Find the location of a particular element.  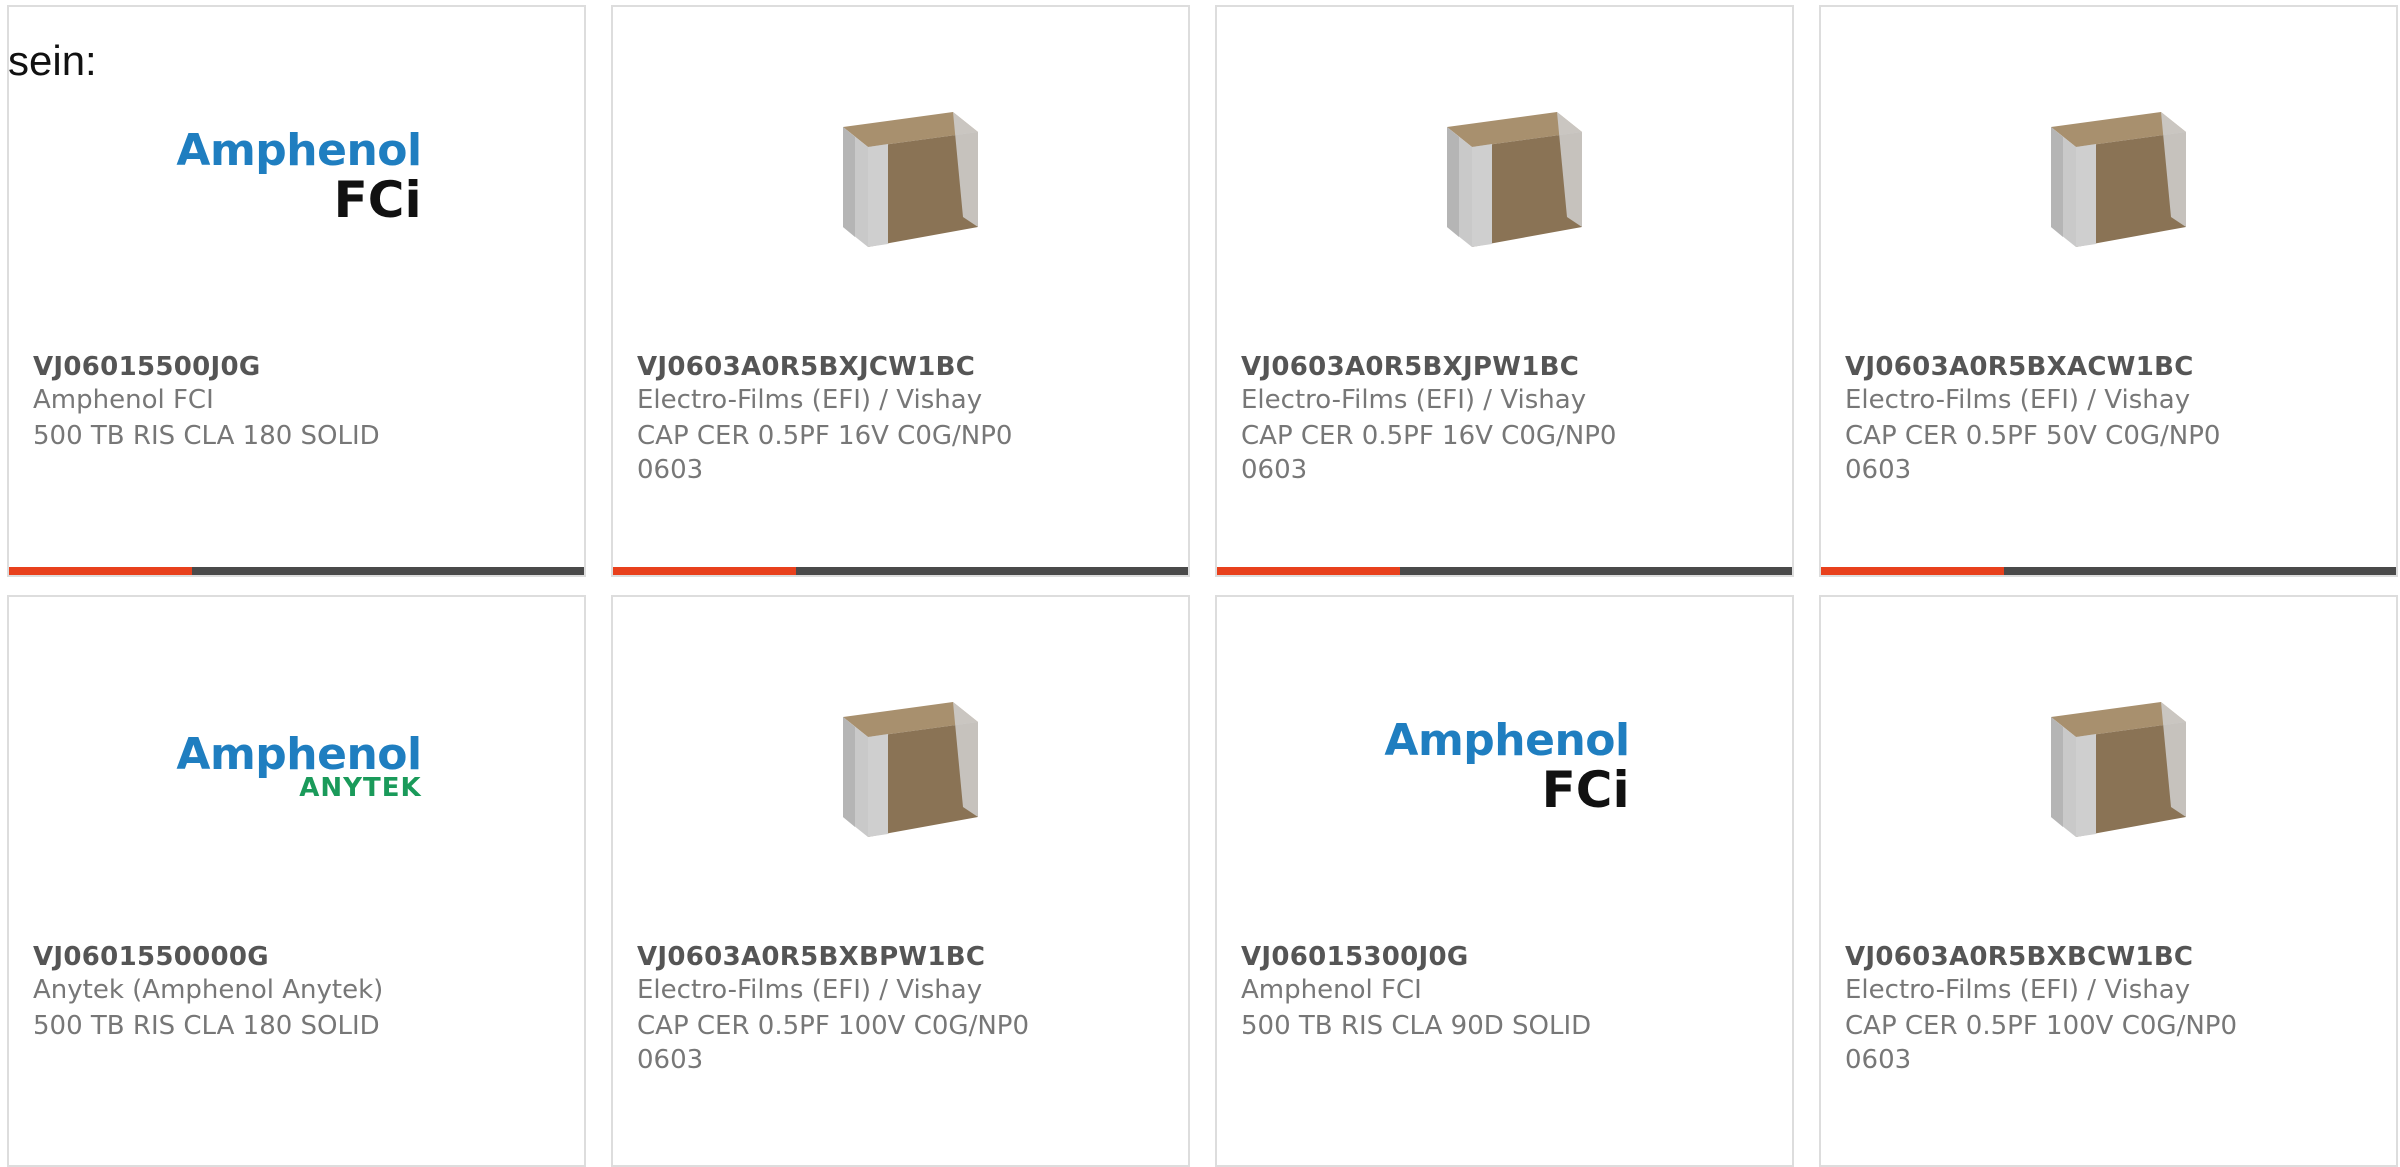

product-description: 500 TB RIS CLA 90D SOLID is located at coordinates (1416, 1026).